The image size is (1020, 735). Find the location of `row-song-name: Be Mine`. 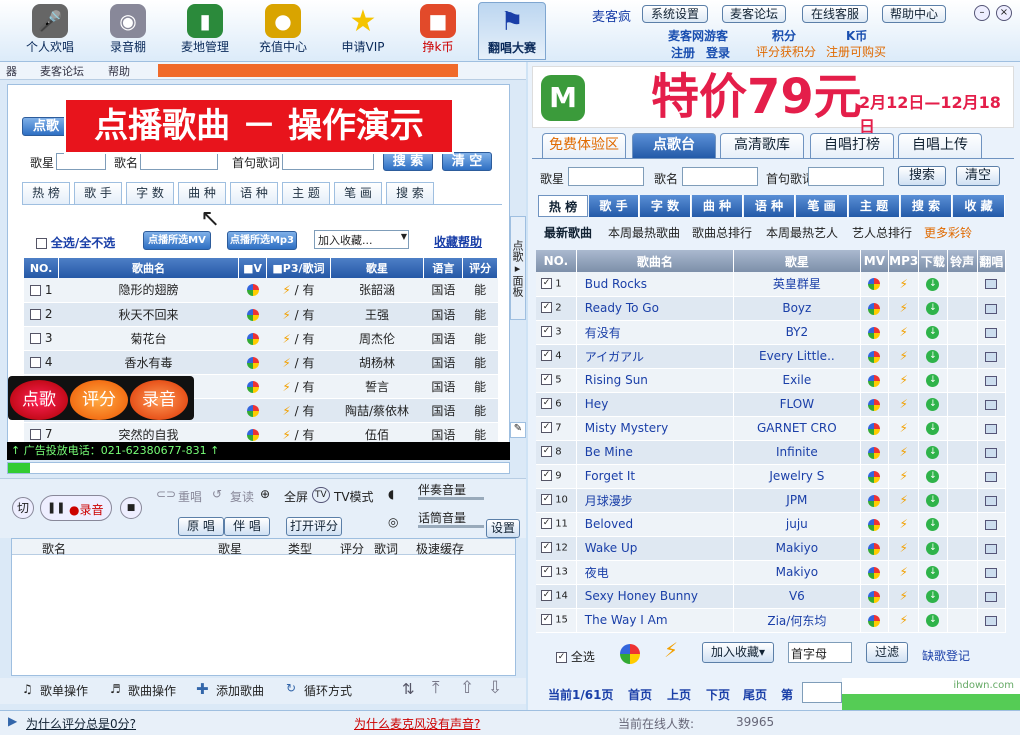

row-song-name: Be Mine is located at coordinates (655, 452).